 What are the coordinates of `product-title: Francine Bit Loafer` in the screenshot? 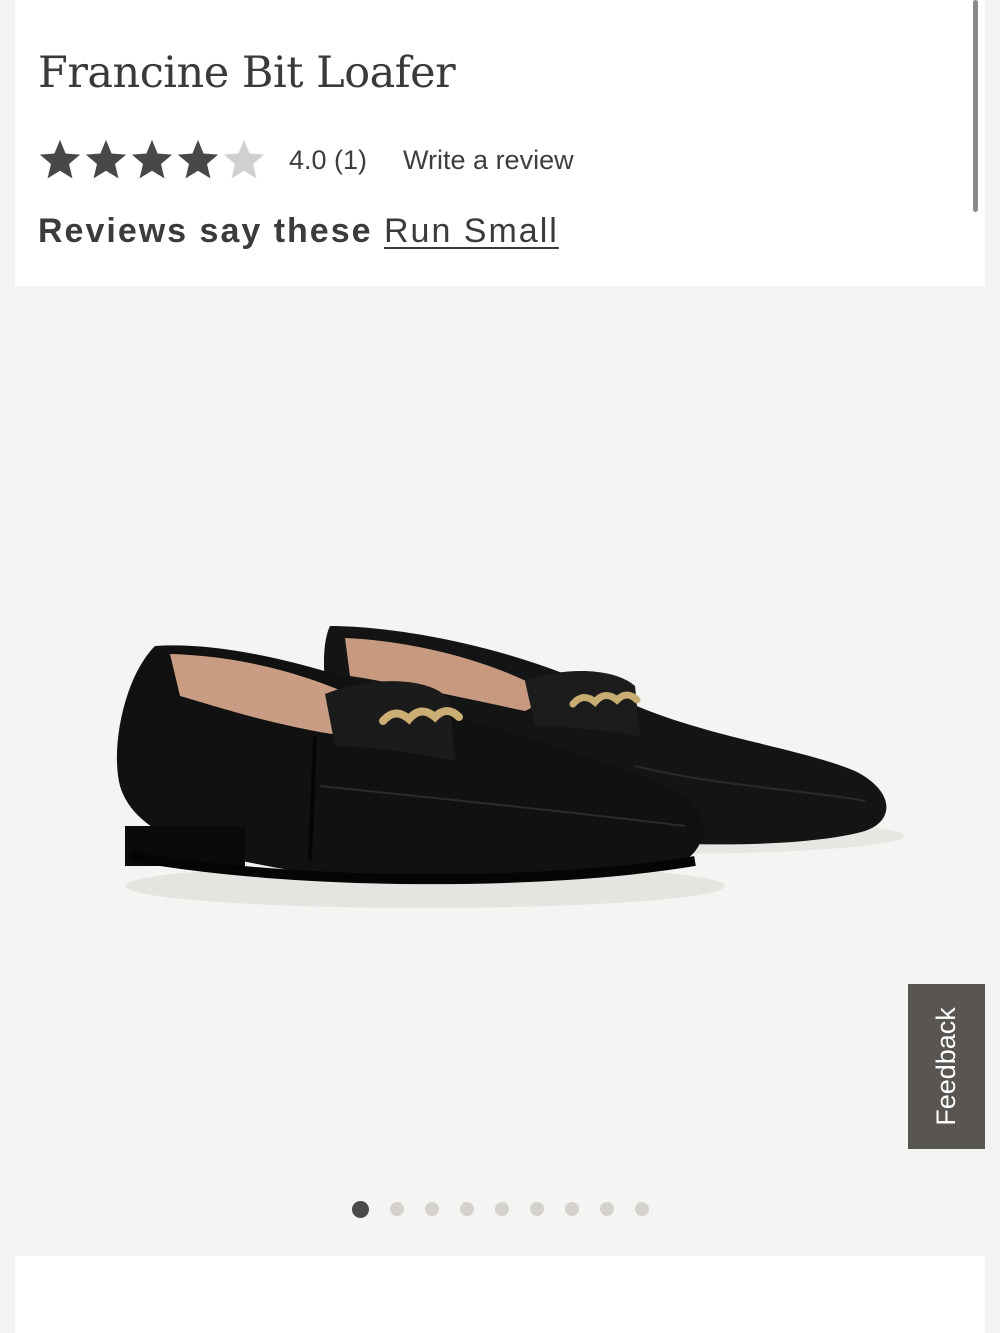 It's located at (247, 73).